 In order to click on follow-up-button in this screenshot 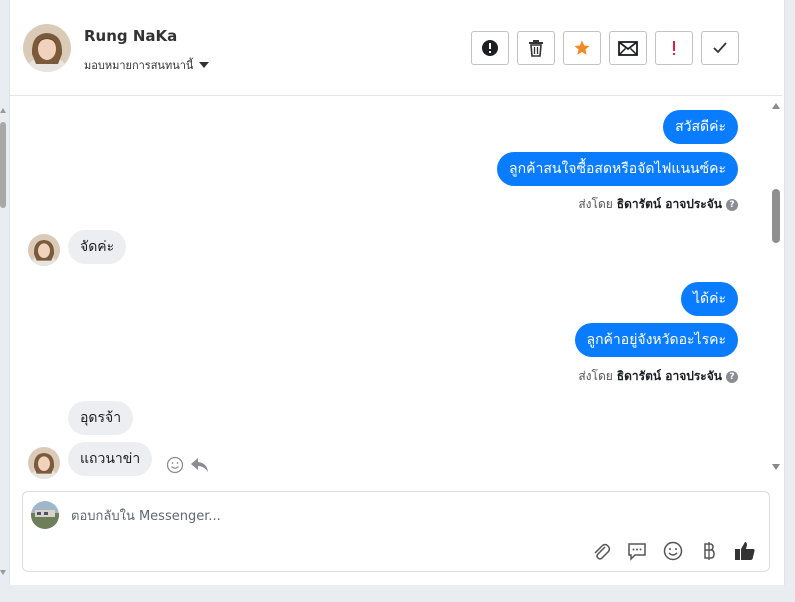, I will do `click(674, 48)`.